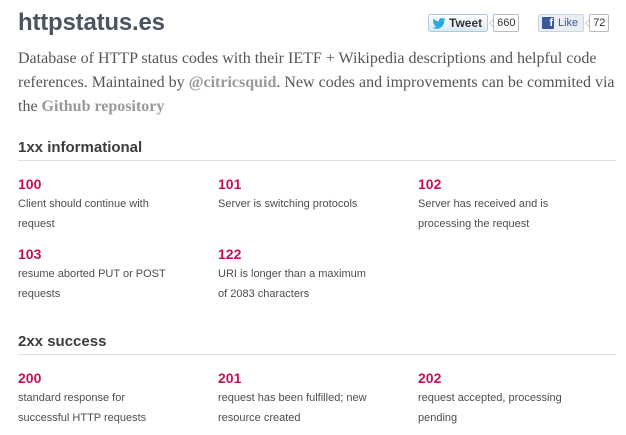  I want to click on status-code-link: 102, so click(498, 184).